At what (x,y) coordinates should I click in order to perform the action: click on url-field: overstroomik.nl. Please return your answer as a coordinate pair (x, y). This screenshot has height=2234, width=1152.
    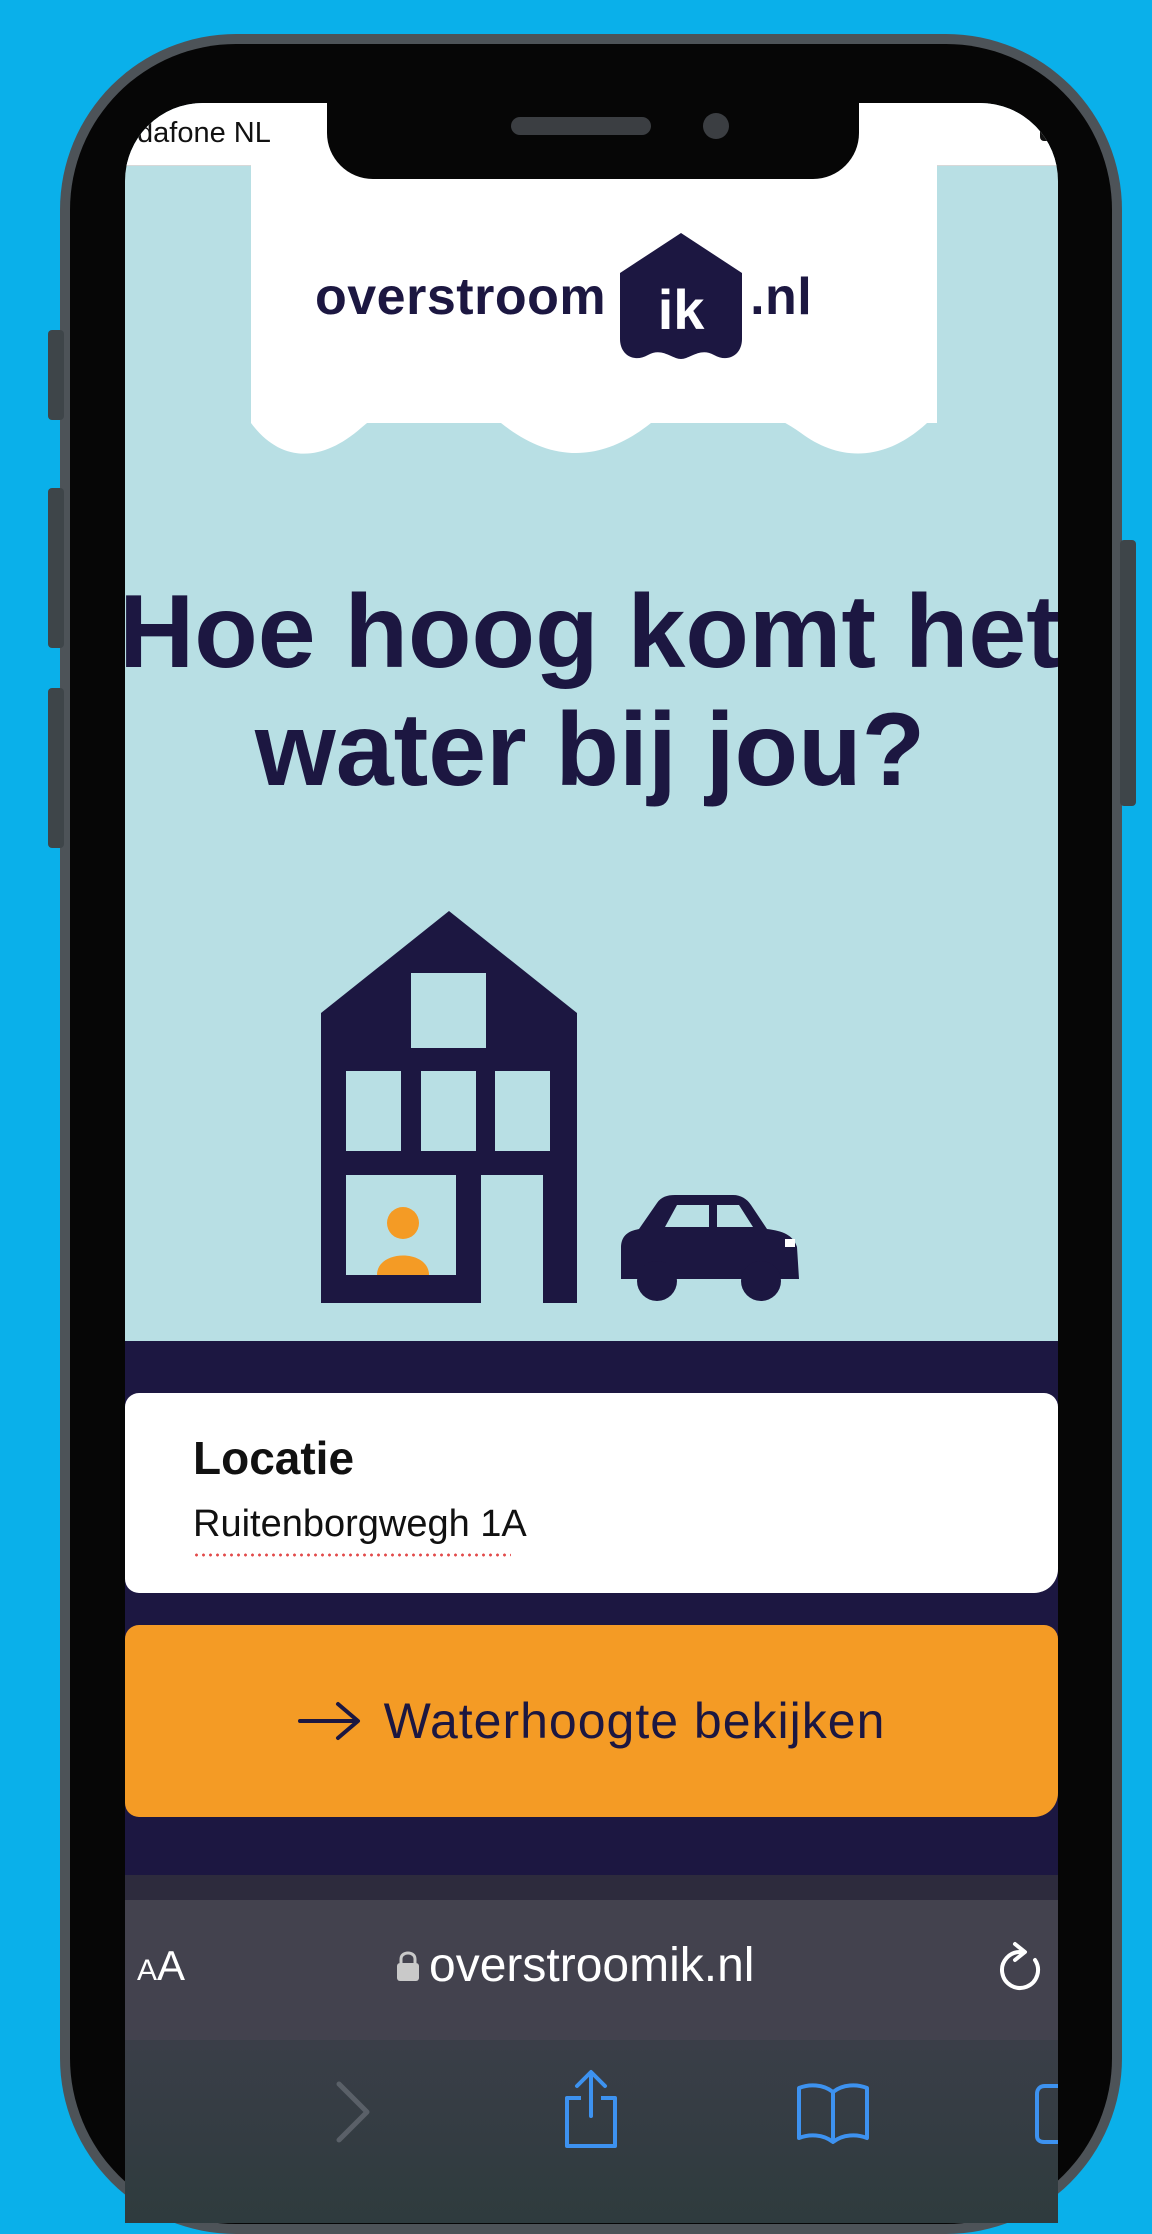
    Looking at the image, I should click on (574, 1965).